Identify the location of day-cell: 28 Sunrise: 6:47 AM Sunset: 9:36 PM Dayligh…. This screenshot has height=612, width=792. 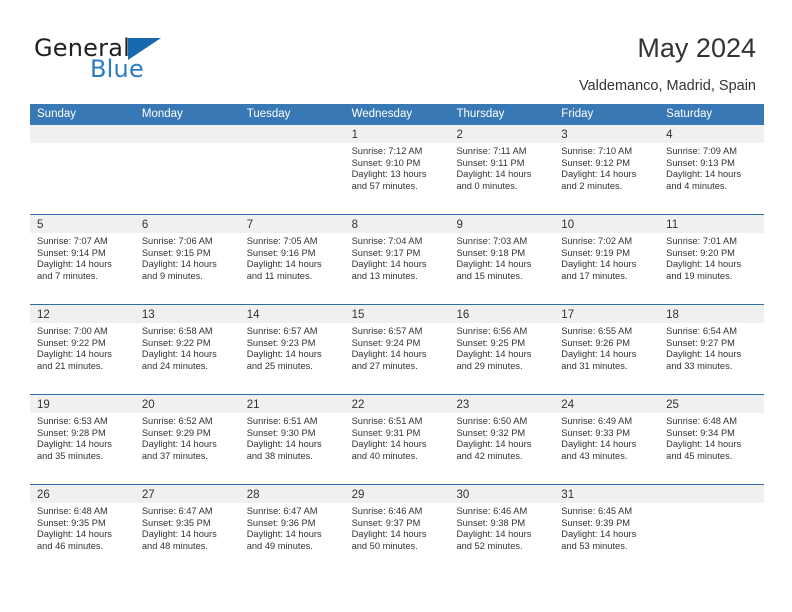
(292, 529).